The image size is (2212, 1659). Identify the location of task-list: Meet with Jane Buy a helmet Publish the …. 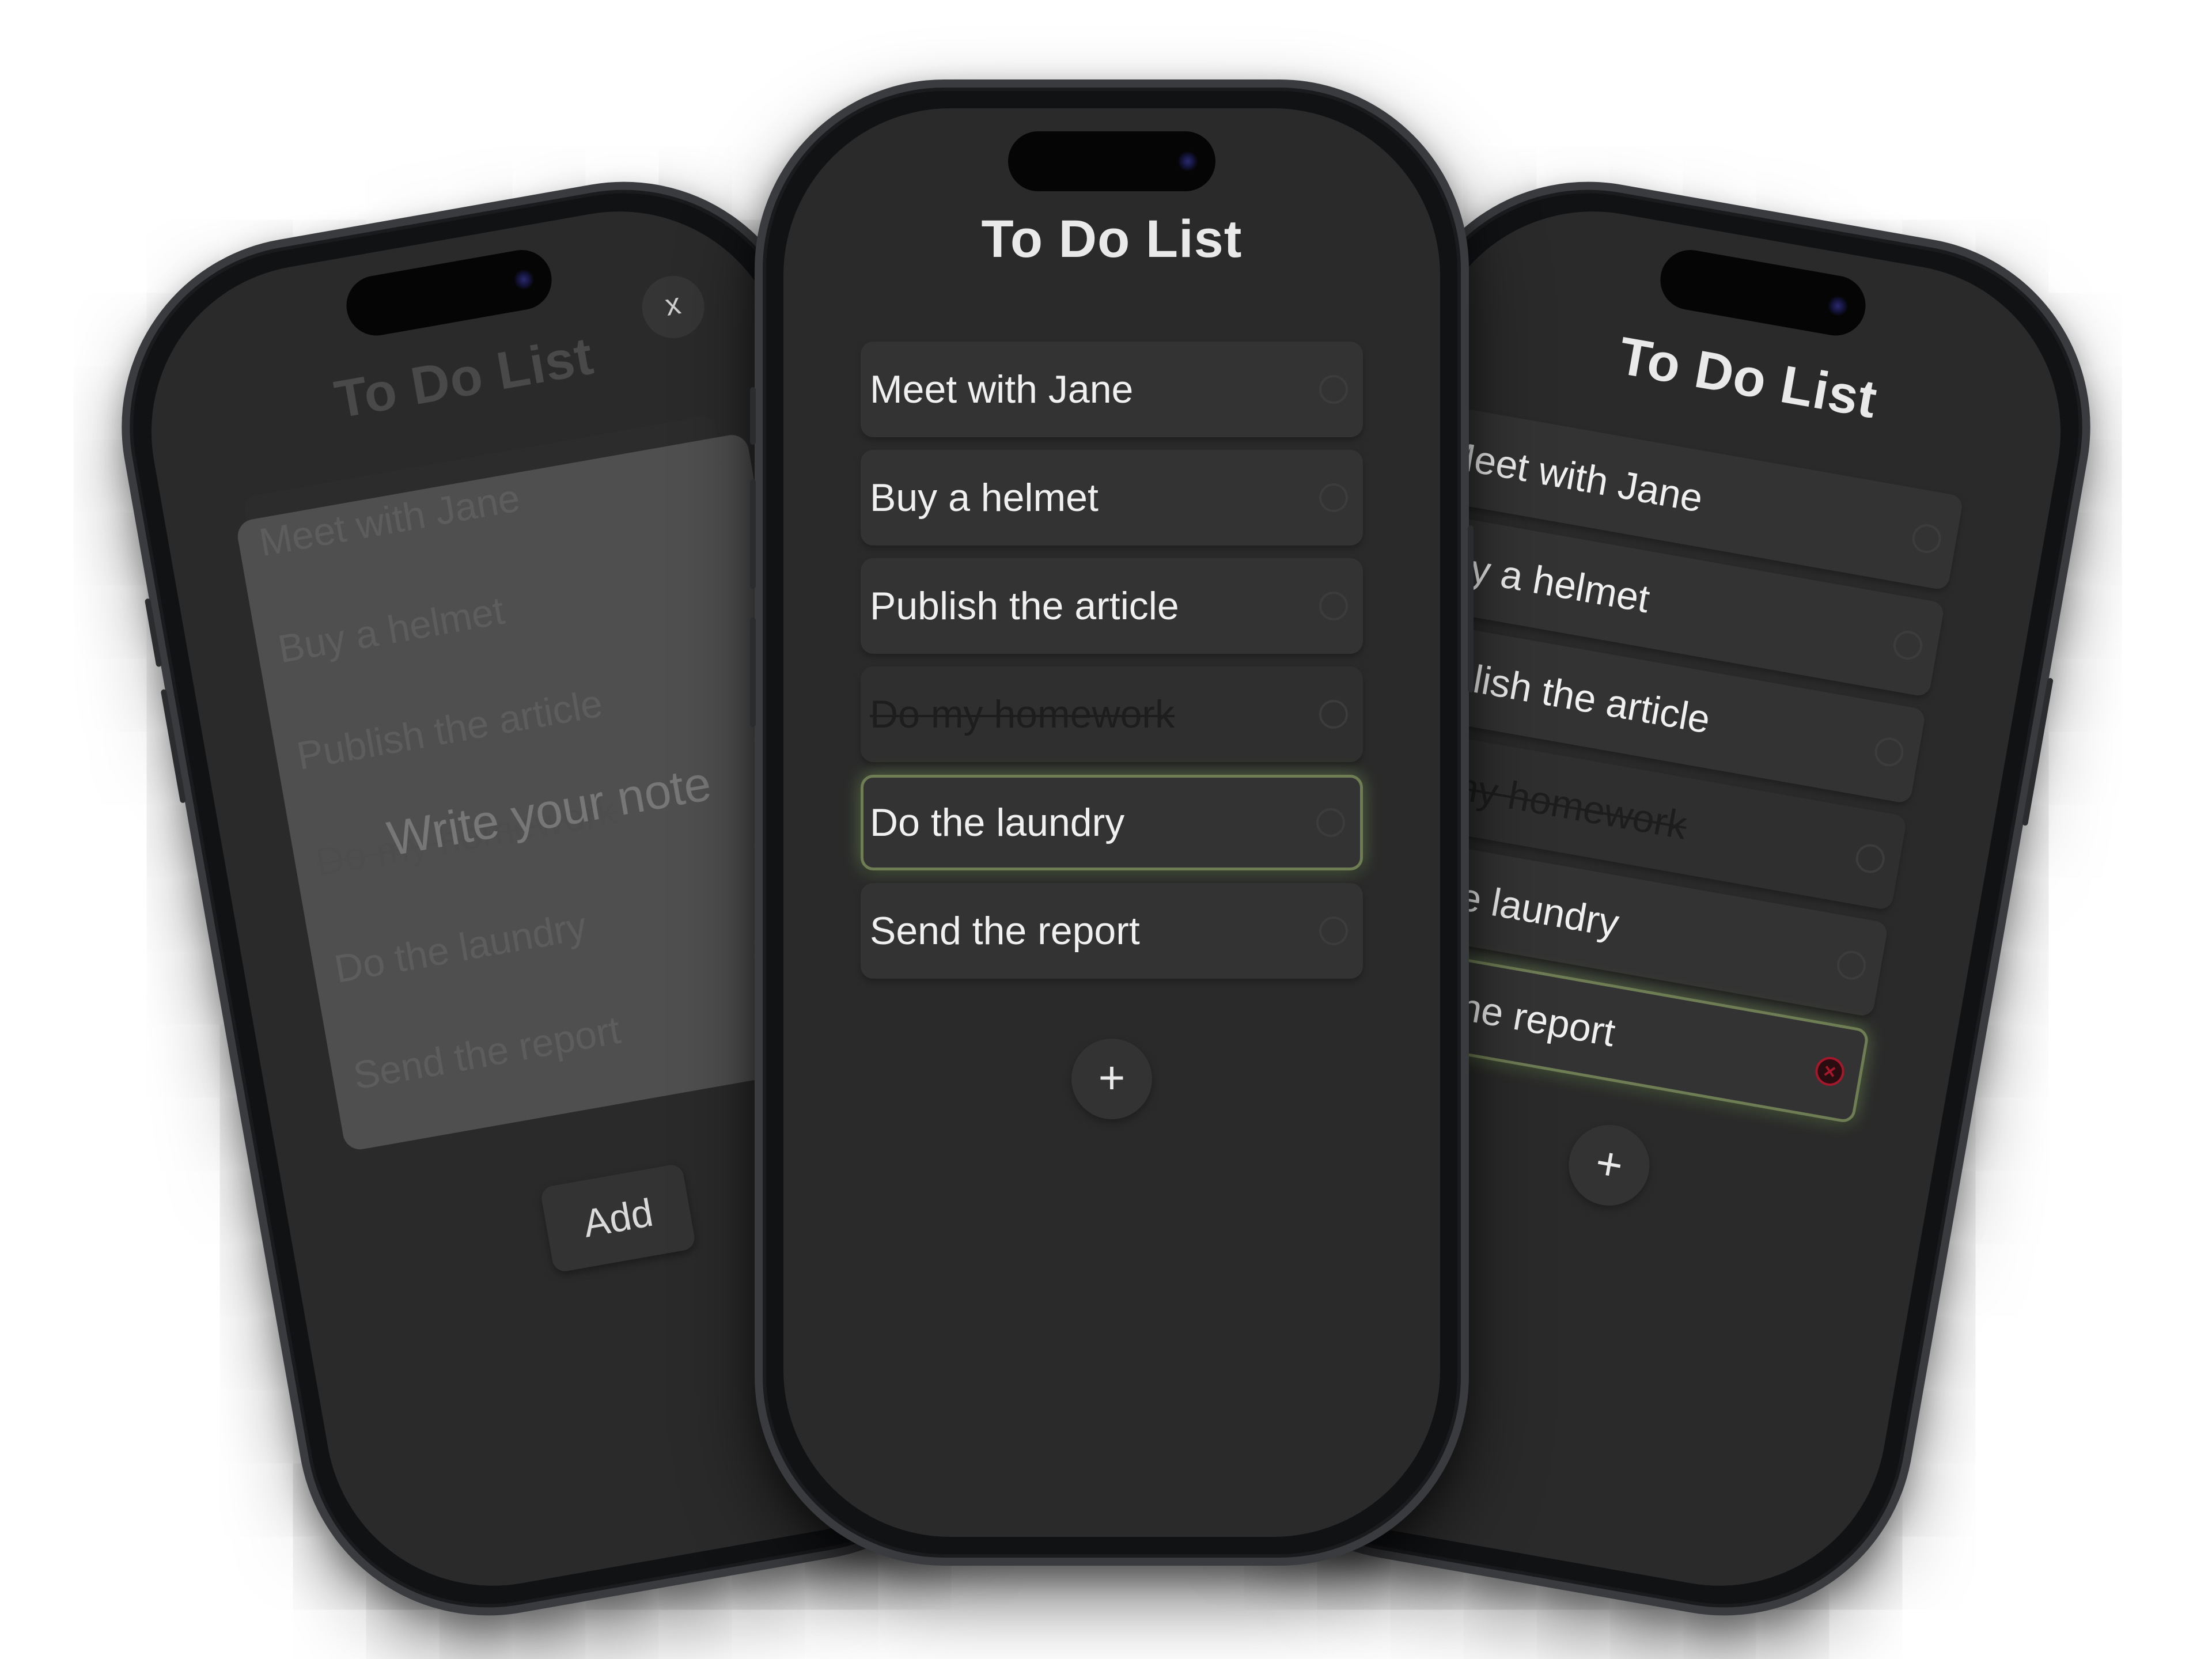
(1112, 666).